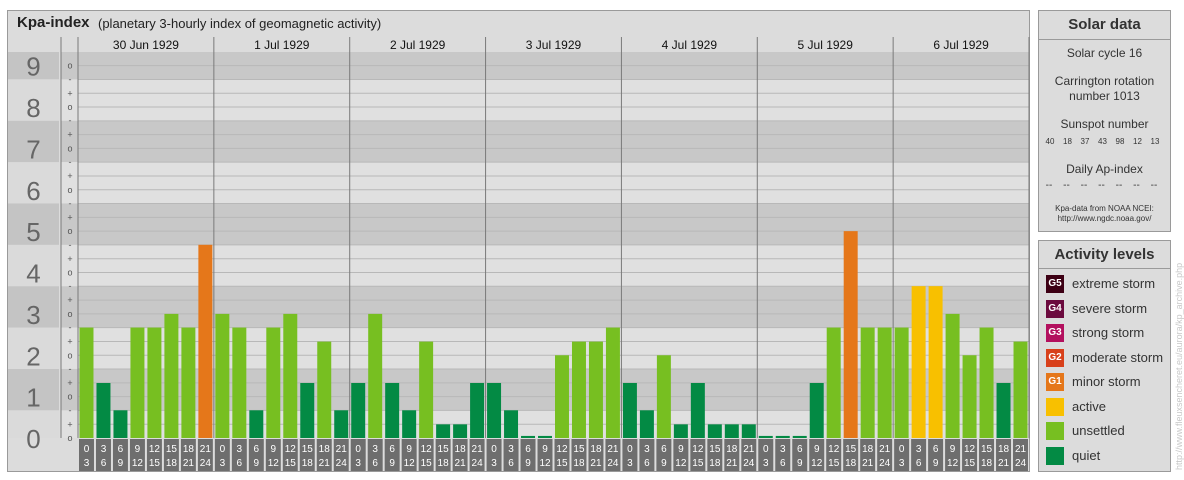  What do you see at coordinates (1086, 455) in the screenshot?
I see `legend-label: quiet` at bounding box center [1086, 455].